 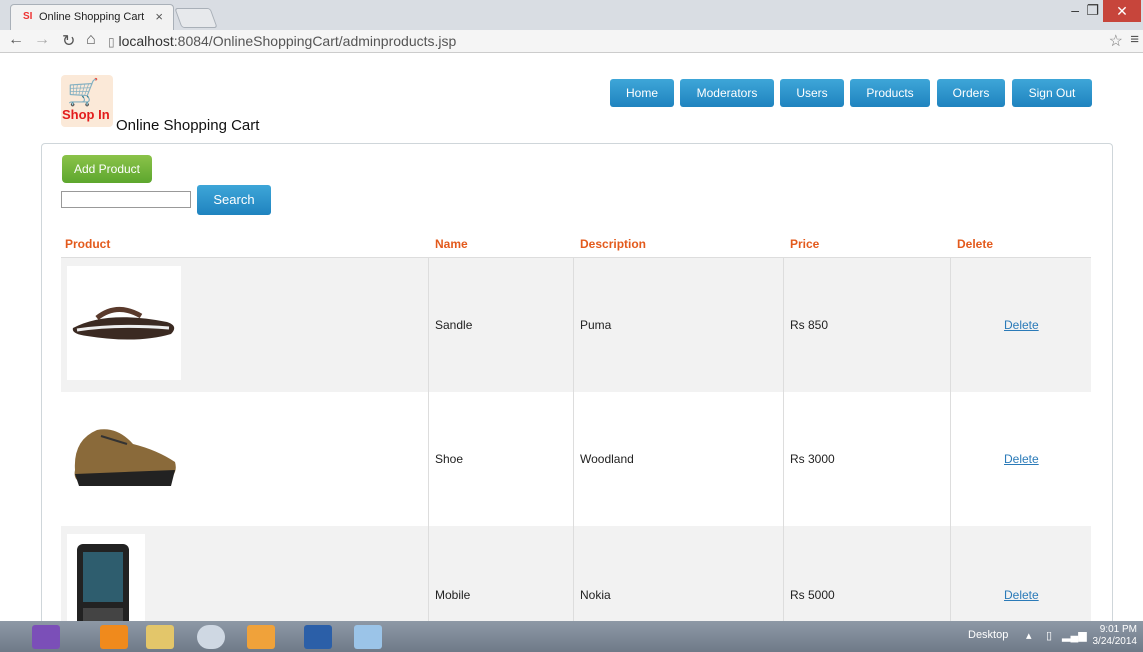 I want to click on file-explorer-icon, so click(x=160, y=637).